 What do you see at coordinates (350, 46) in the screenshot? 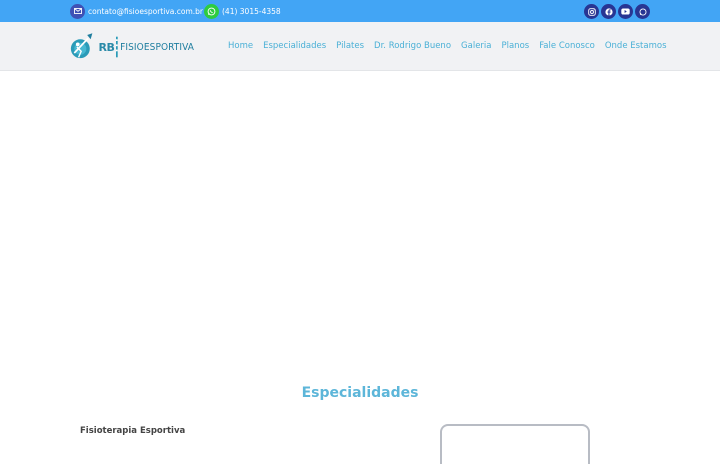
I see `nav-pilates: Pilates` at bounding box center [350, 46].